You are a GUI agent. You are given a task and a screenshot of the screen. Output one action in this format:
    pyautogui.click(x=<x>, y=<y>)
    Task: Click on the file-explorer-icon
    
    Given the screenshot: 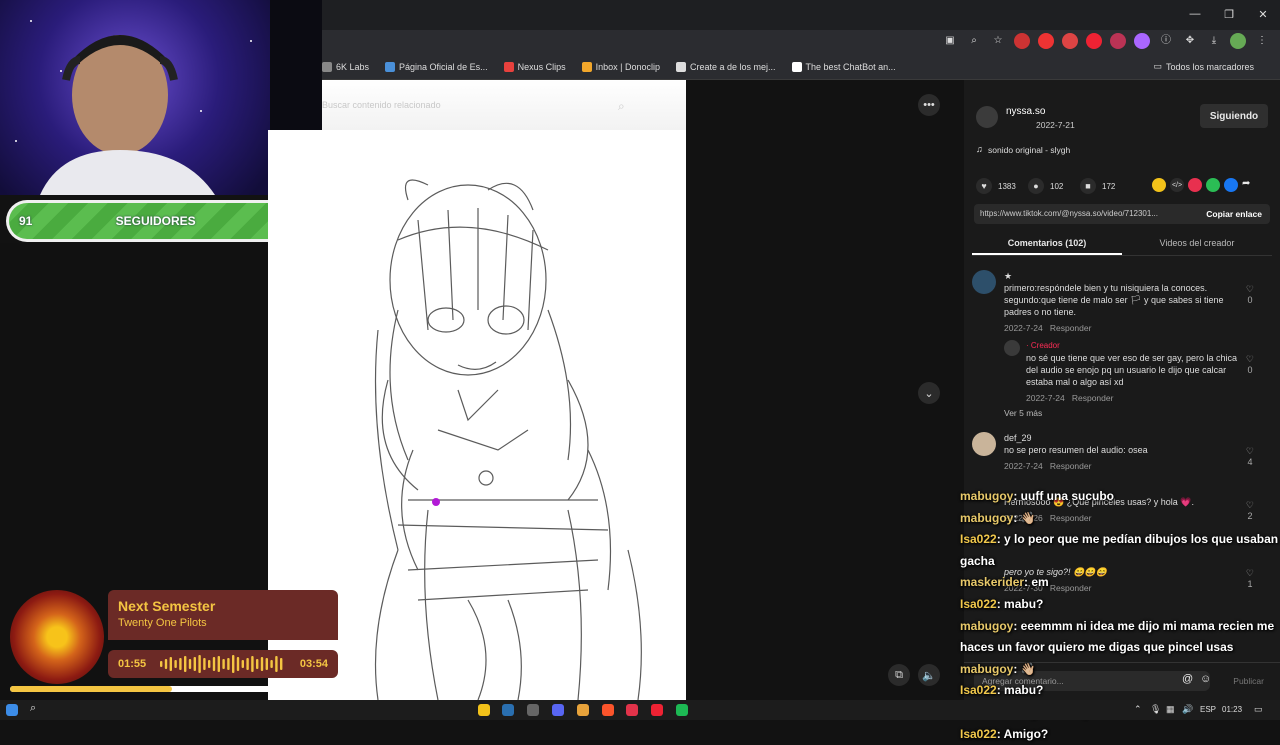 What is the action you would take?
    pyautogui.click(x=484, y=710)
    